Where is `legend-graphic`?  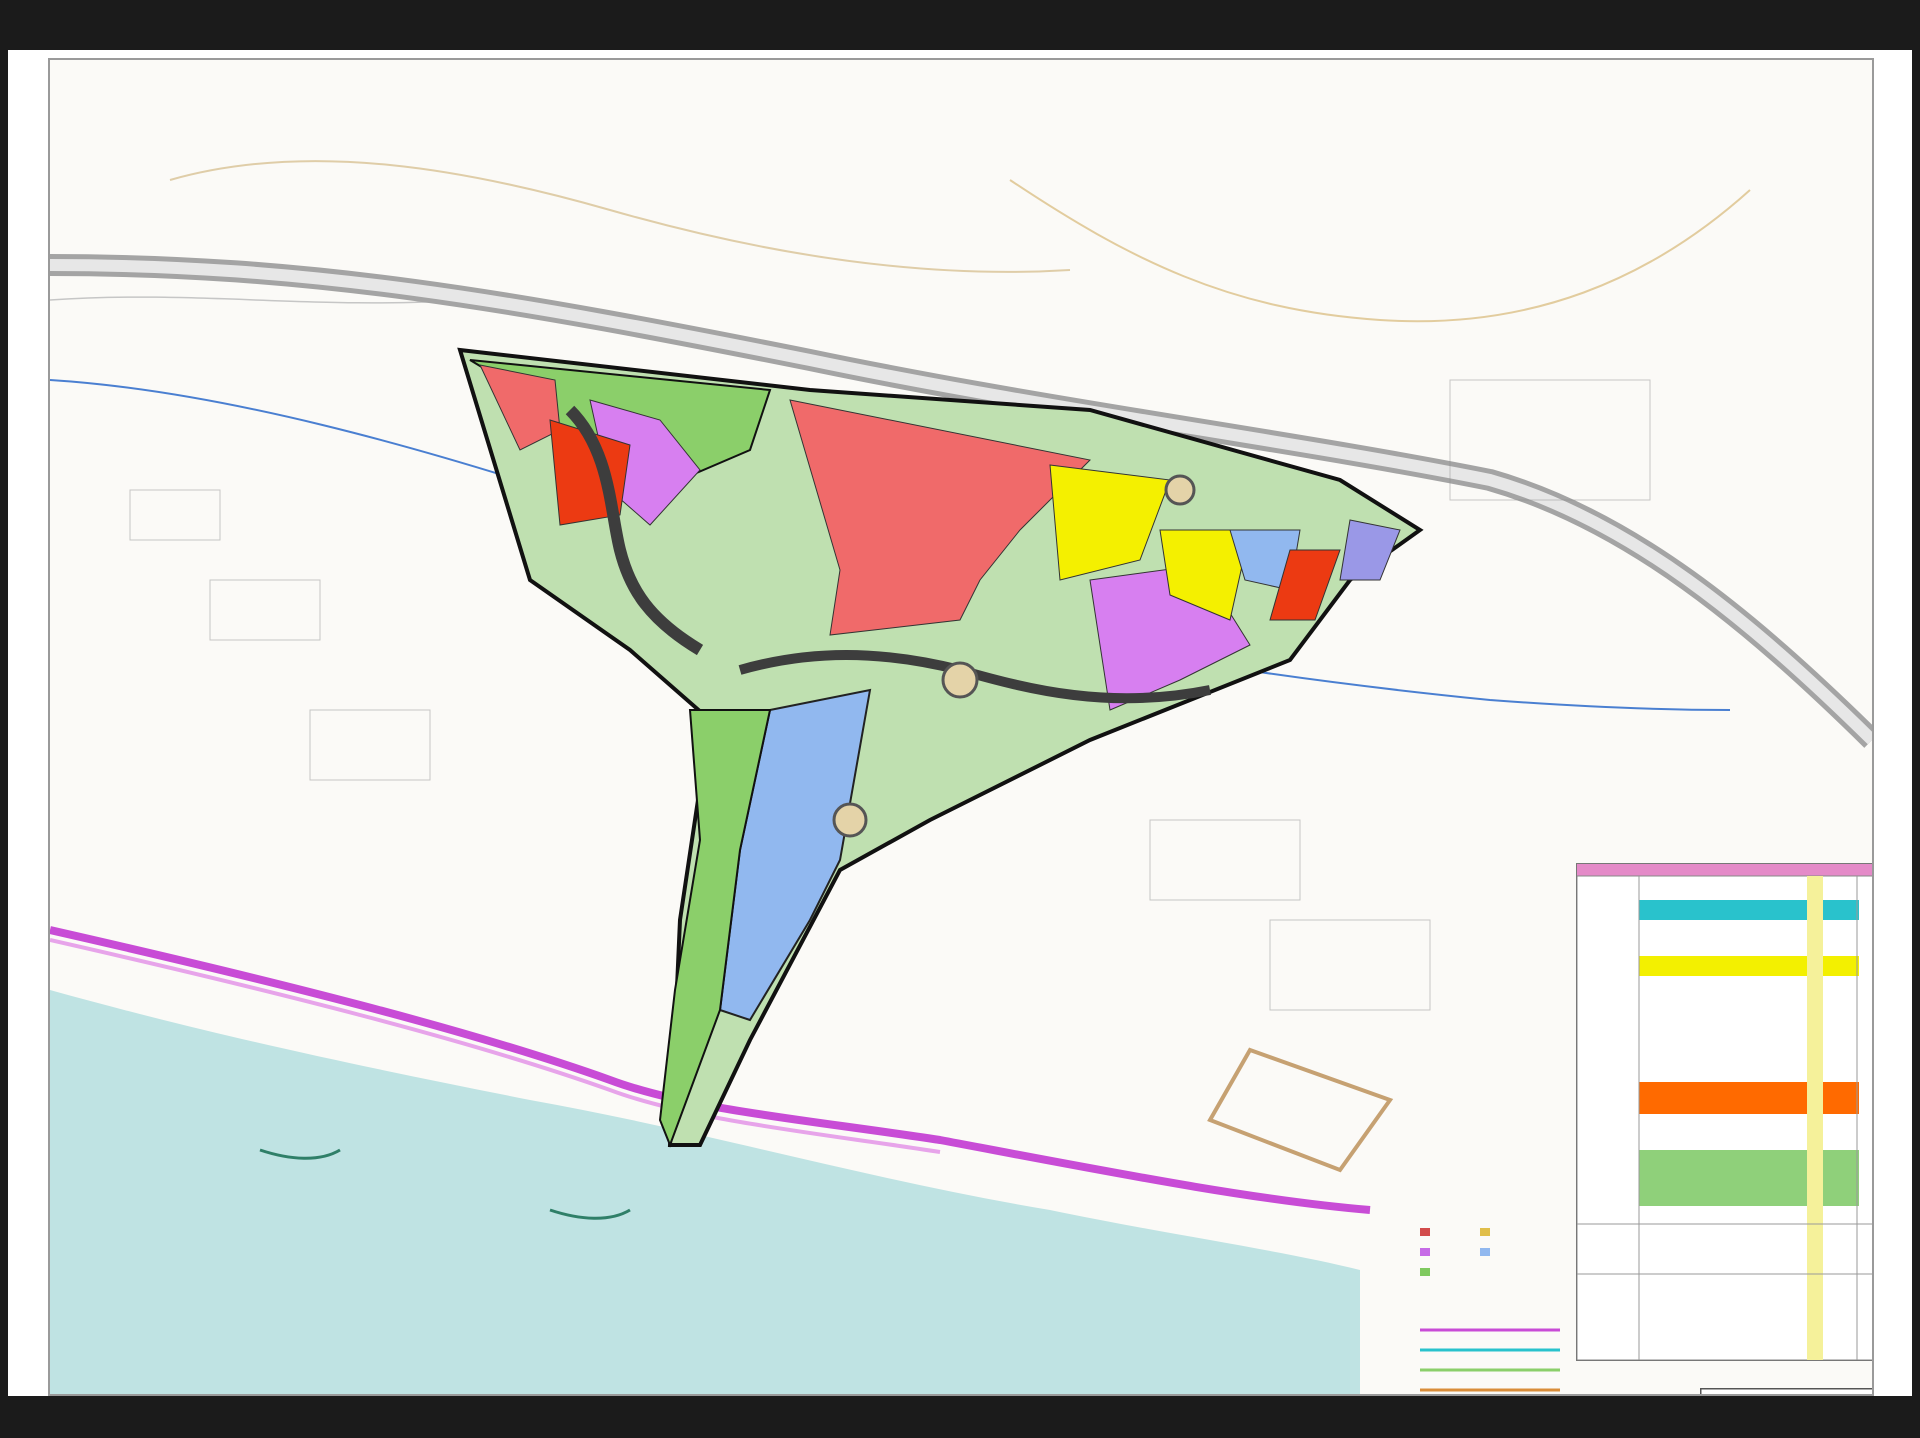
legend-graphic is located at coordinates (1490, 1310).